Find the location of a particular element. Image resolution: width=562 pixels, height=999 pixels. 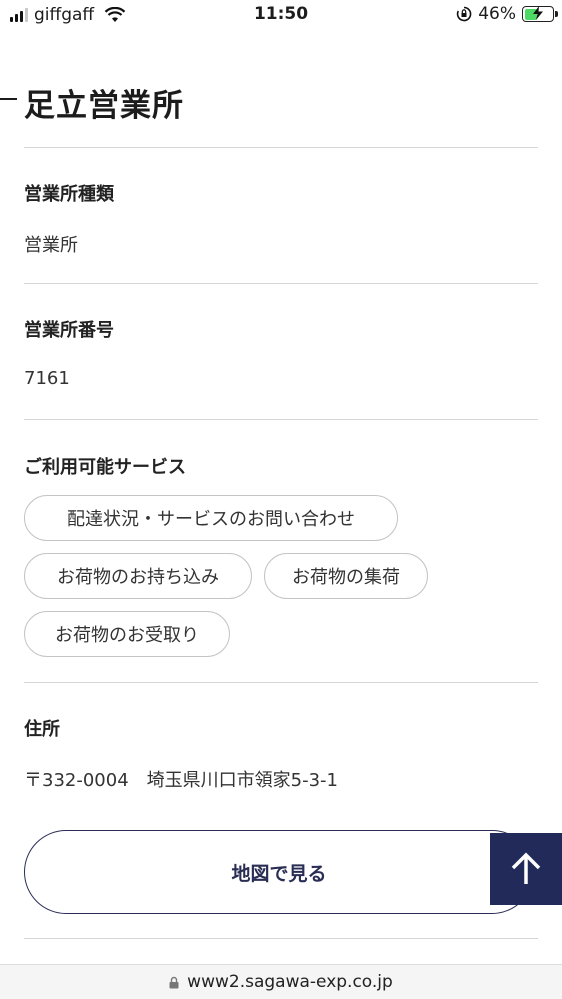

office-number-label: 営業所番号 is located at coordinates (69, 330).